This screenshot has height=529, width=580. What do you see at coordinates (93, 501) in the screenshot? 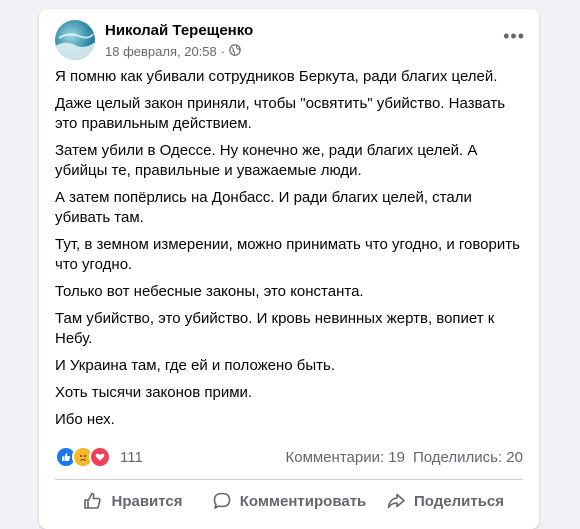
I see `thumbs-up-icon` at bounding box center [93, 501].